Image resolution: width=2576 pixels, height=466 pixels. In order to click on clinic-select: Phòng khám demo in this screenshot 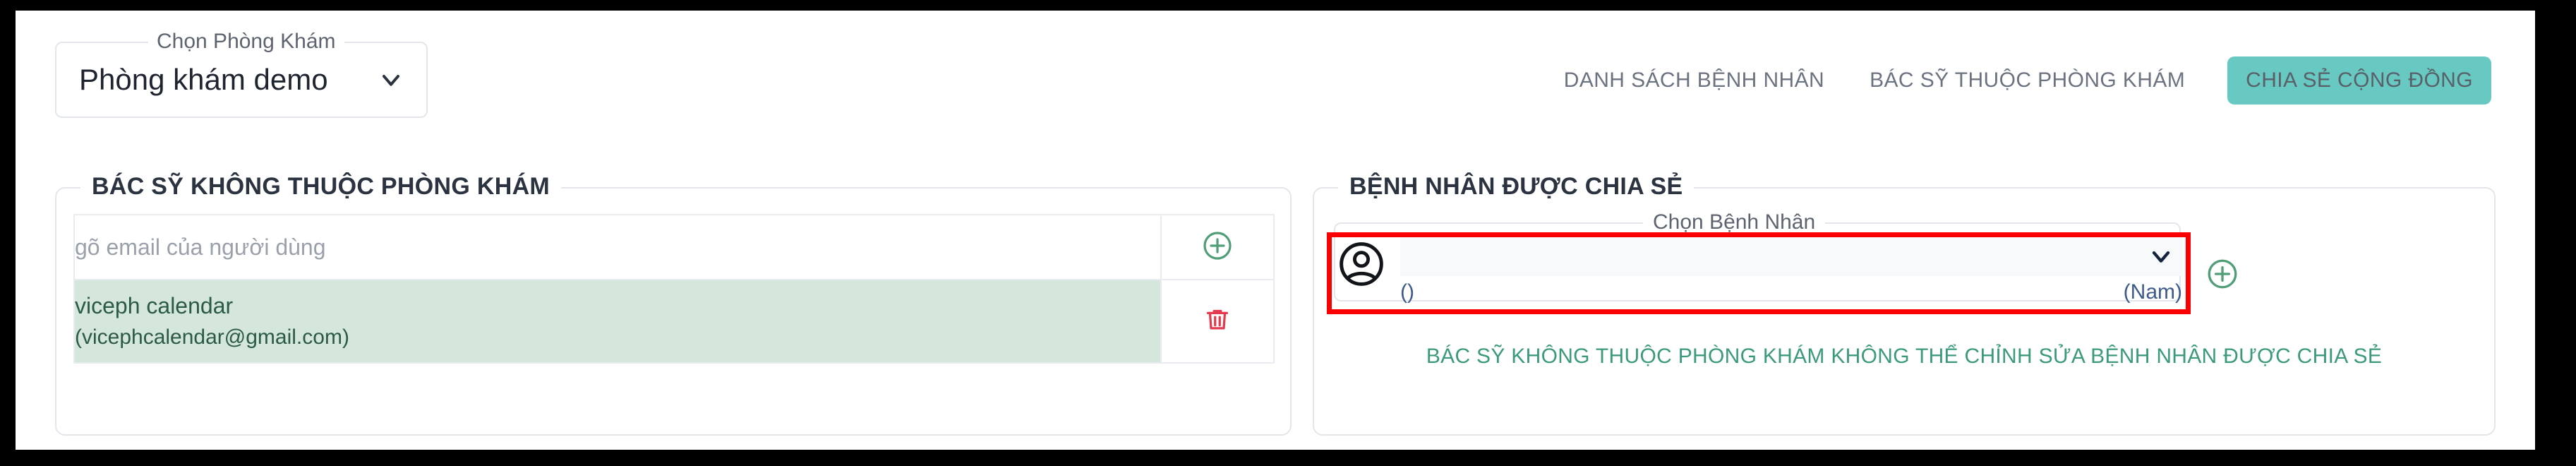, I will do `click(241, 79)`.